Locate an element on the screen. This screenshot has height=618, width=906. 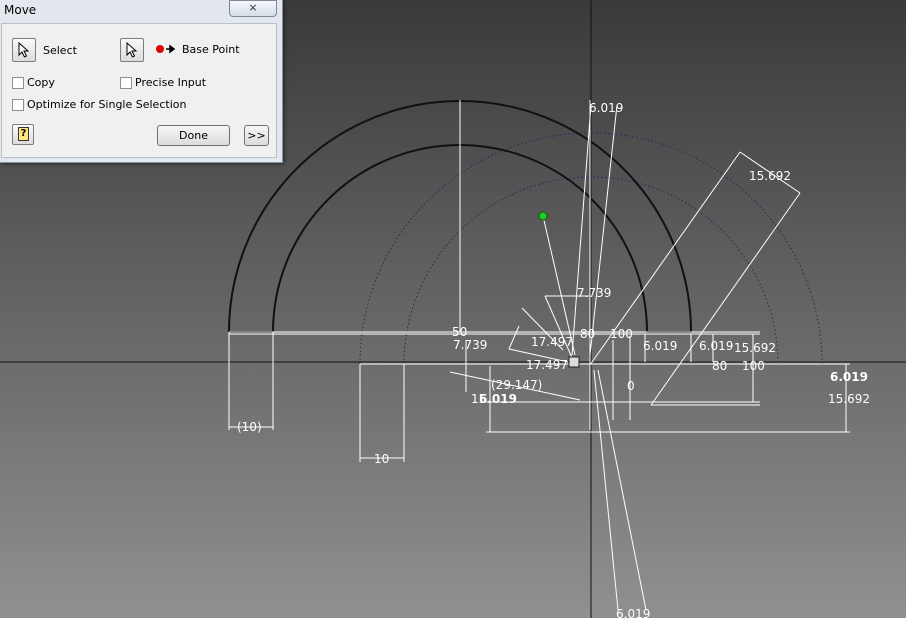
dimension-d-6019-b: 6.019 is located at coordinates (716, 346).